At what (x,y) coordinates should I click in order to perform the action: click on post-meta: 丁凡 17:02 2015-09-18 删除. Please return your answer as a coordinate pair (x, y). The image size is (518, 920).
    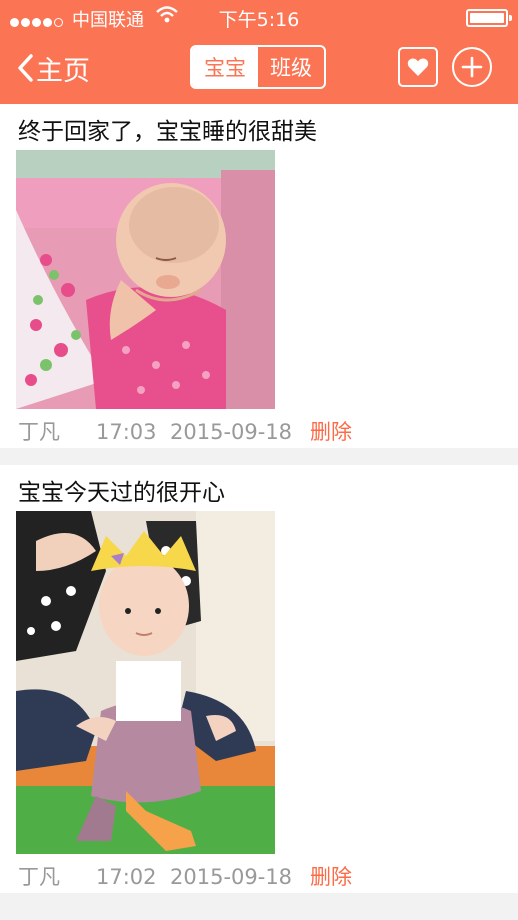
    Looking at the image, I should click on (185, 876).